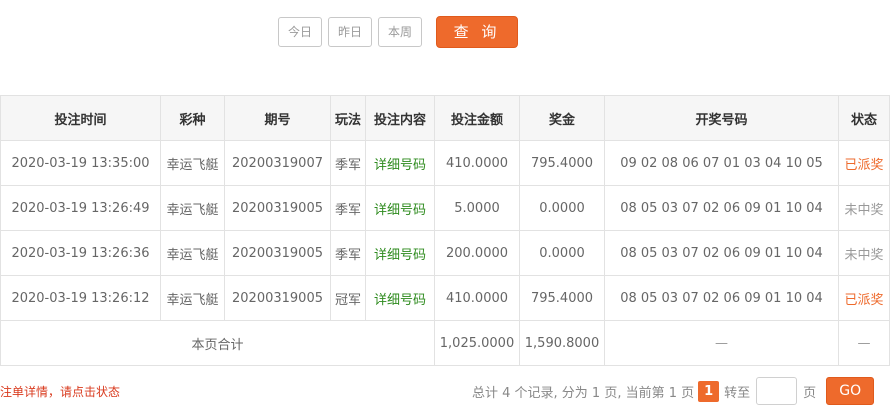  What do you see at coordinates (192, 118) in the screenshot?
I see `header-lottery: 彩种` at bounding box center [192, 118].